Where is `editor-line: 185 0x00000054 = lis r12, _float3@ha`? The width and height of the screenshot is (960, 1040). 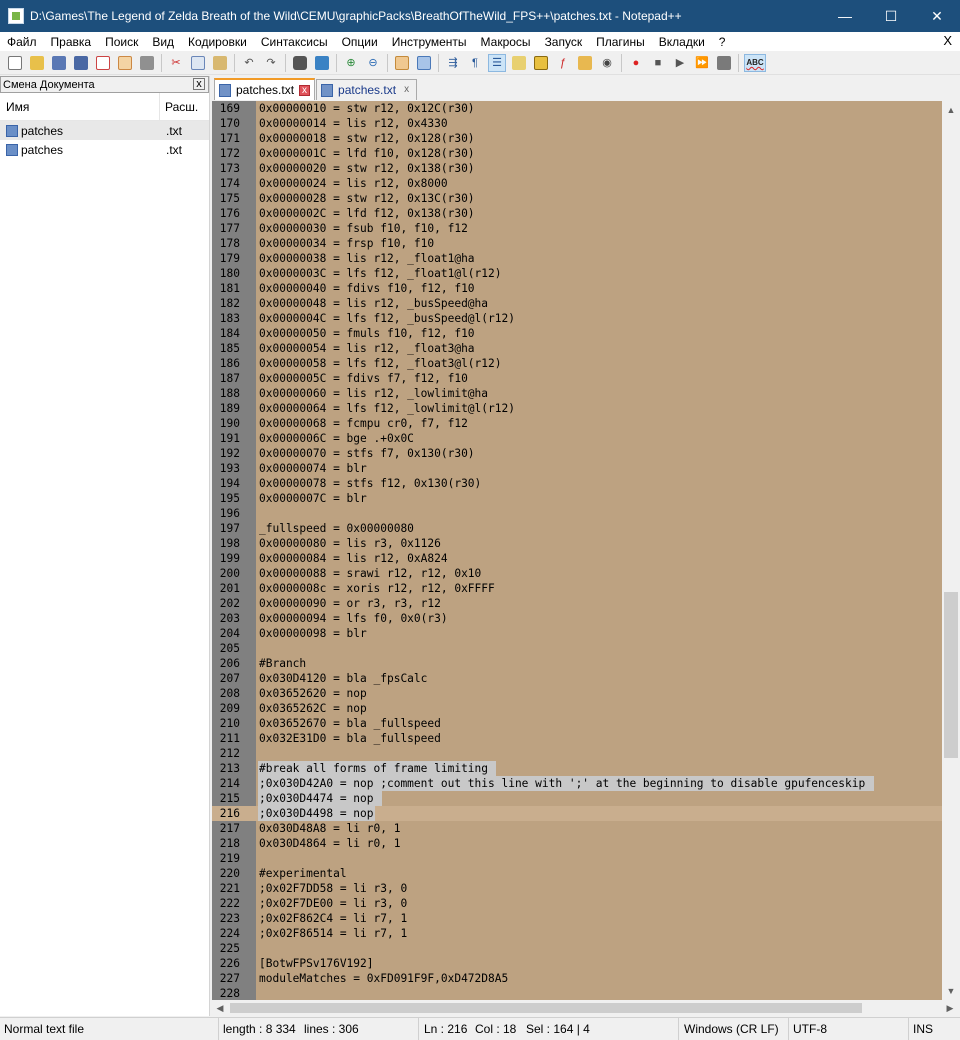
editor-line: 185 0x00000054 = lis r12, _float3@ha is located at coordinates (577, 348).